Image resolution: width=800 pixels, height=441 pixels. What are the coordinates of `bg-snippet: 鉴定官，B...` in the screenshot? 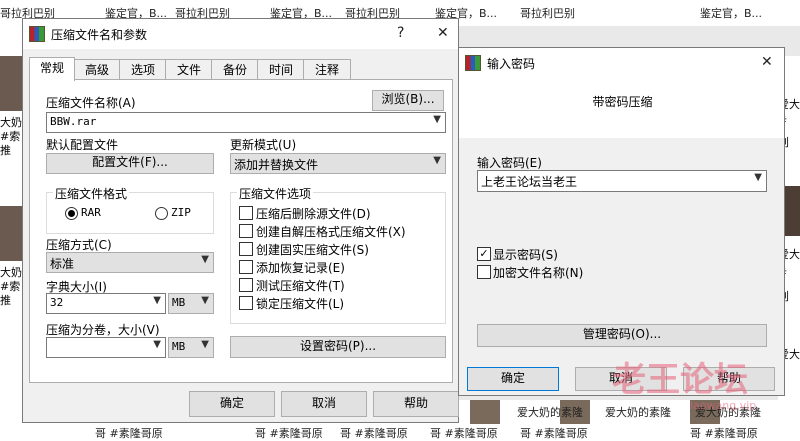 It's located at (731, 13).